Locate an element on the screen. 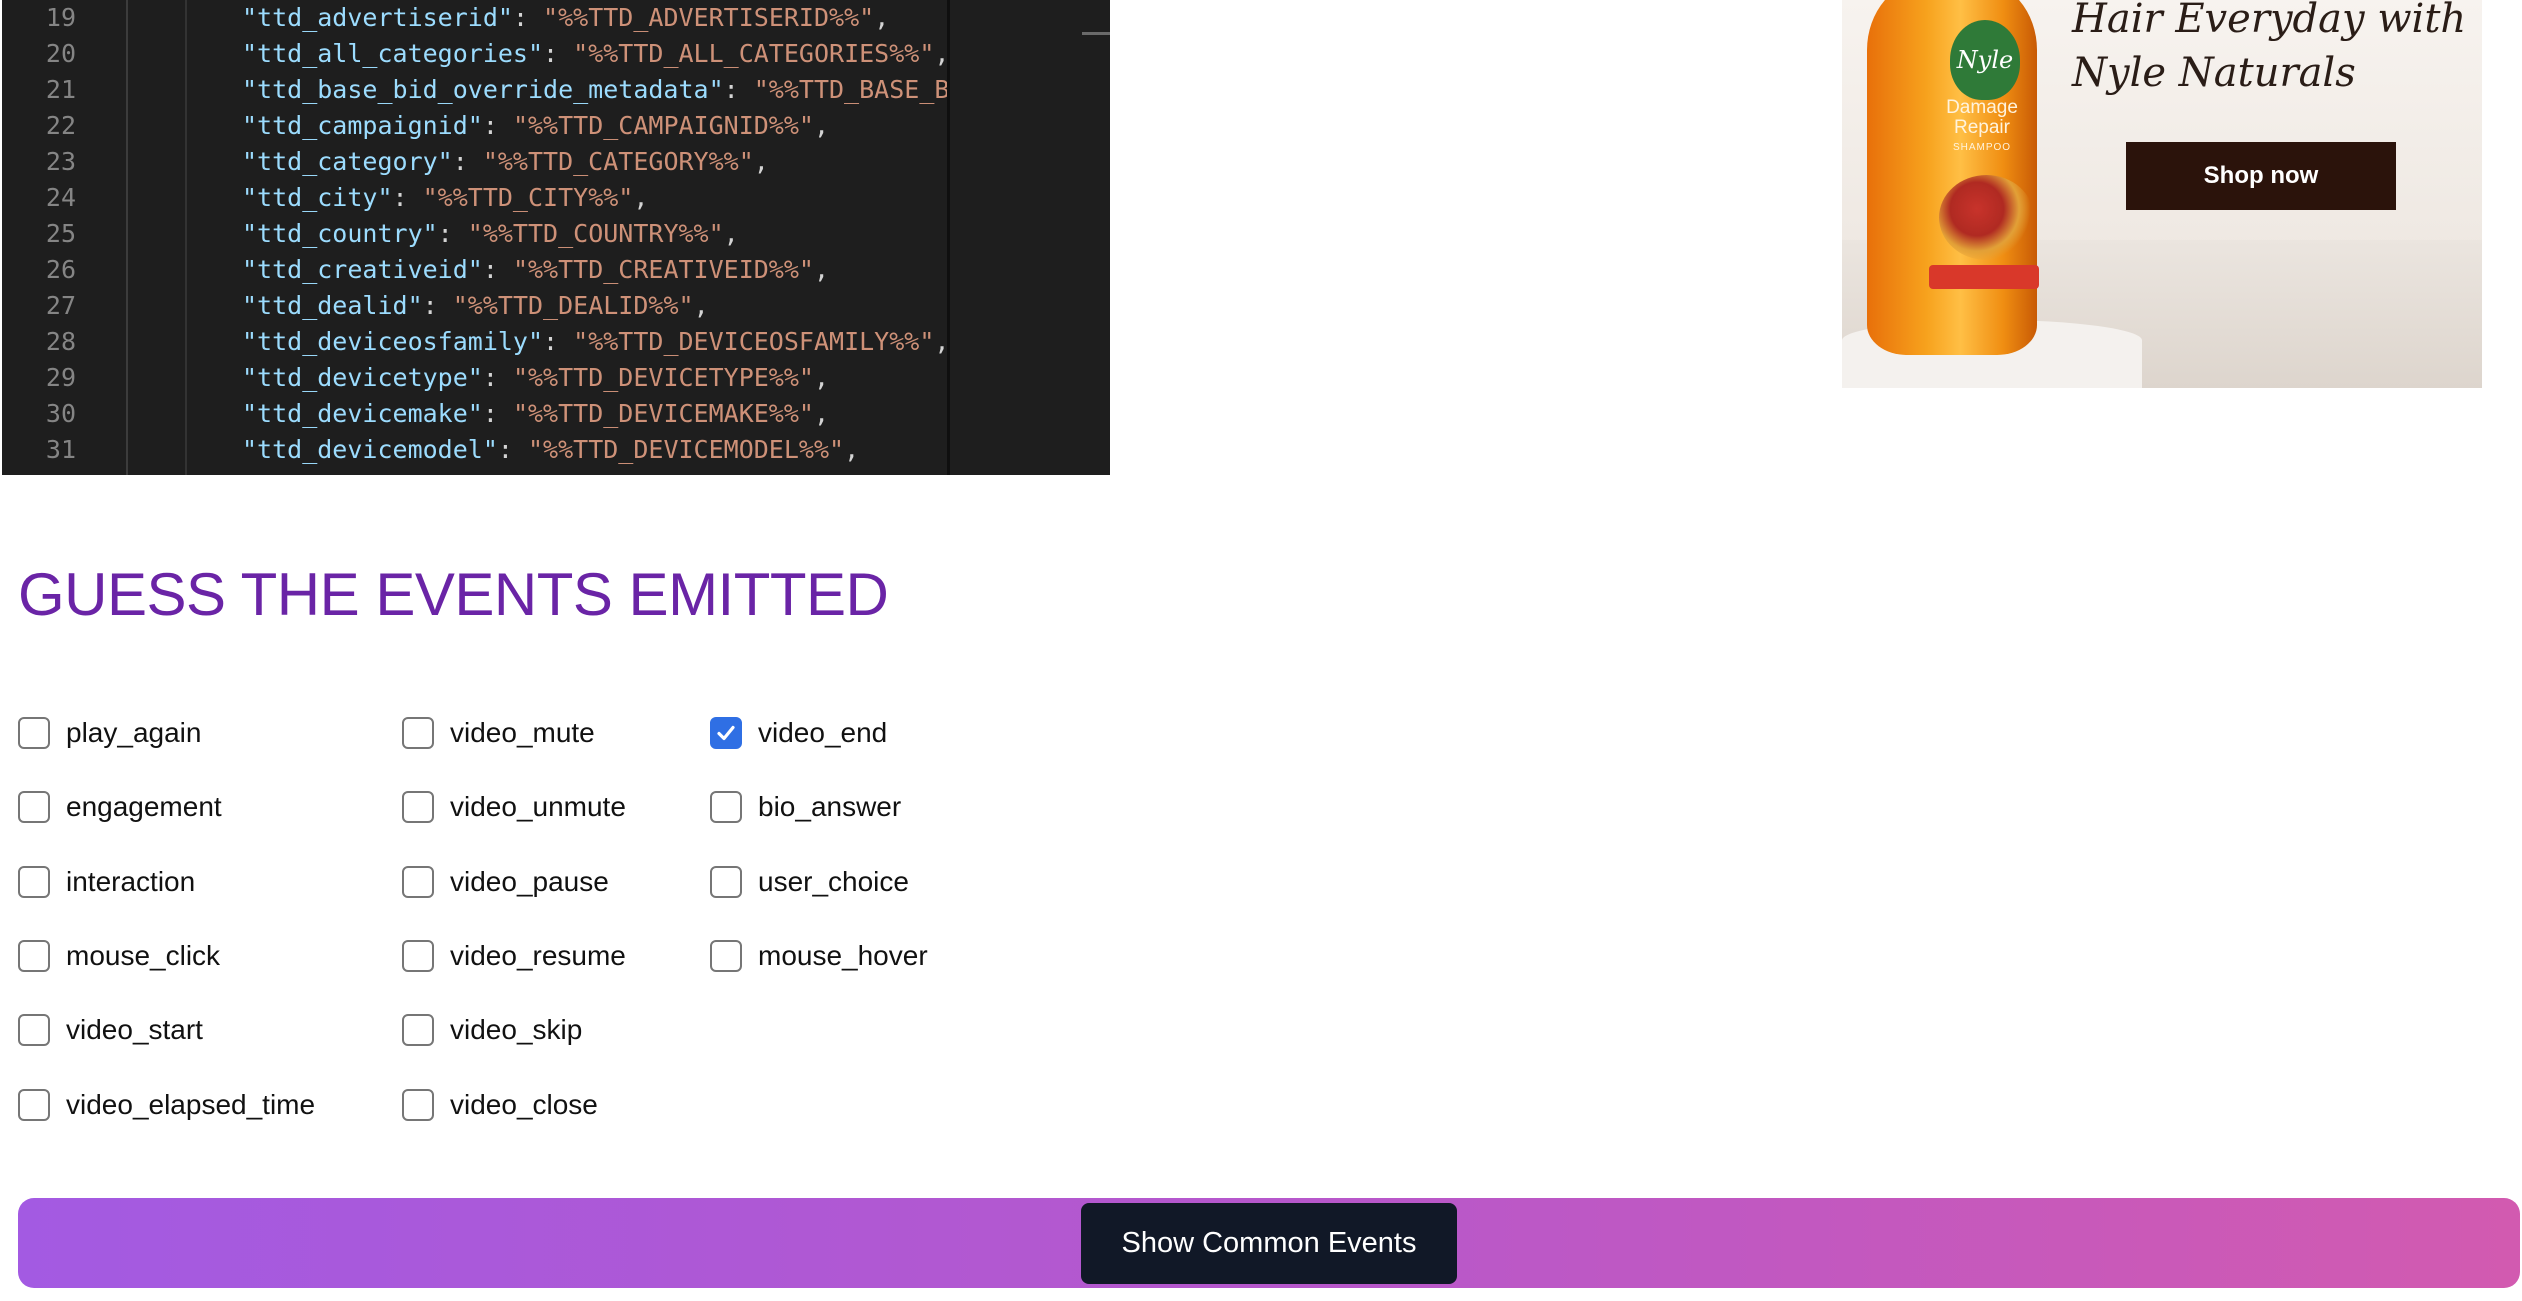 The width and height of the screenshot is (2522, 1301). event-option-label: video_pause is located at coordinates (529, 881).